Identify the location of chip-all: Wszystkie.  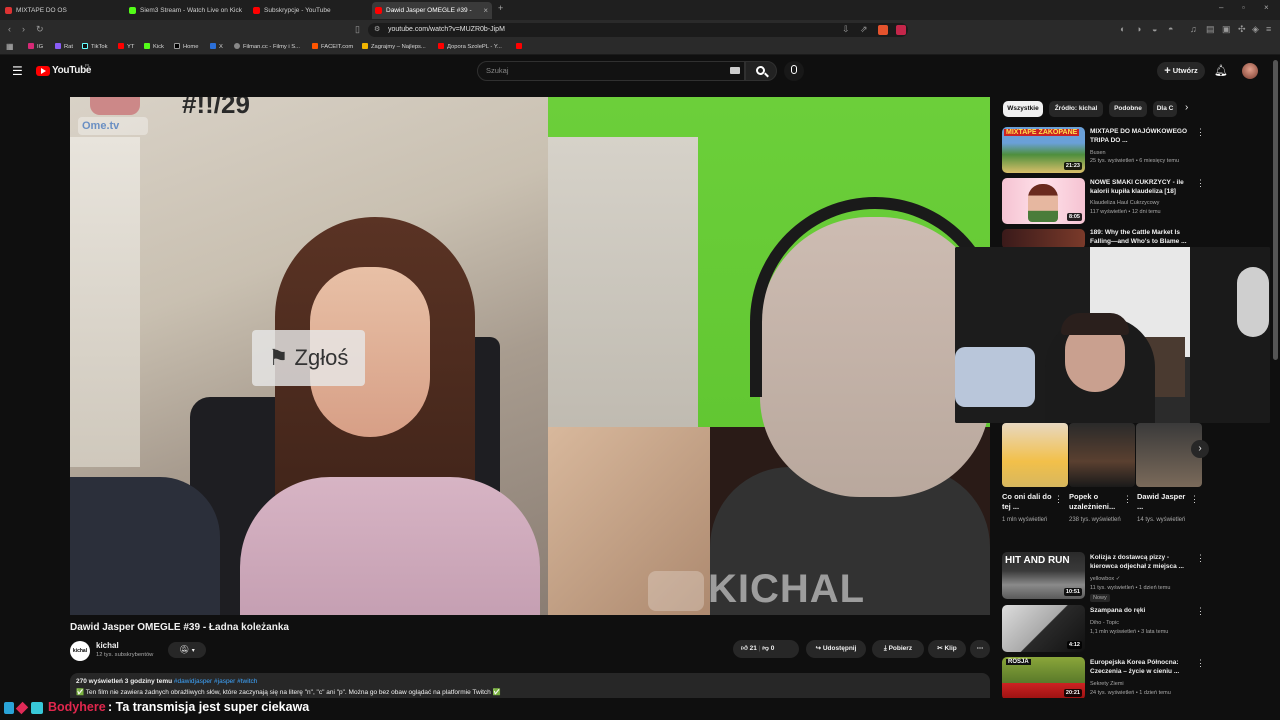
(1023, 109).